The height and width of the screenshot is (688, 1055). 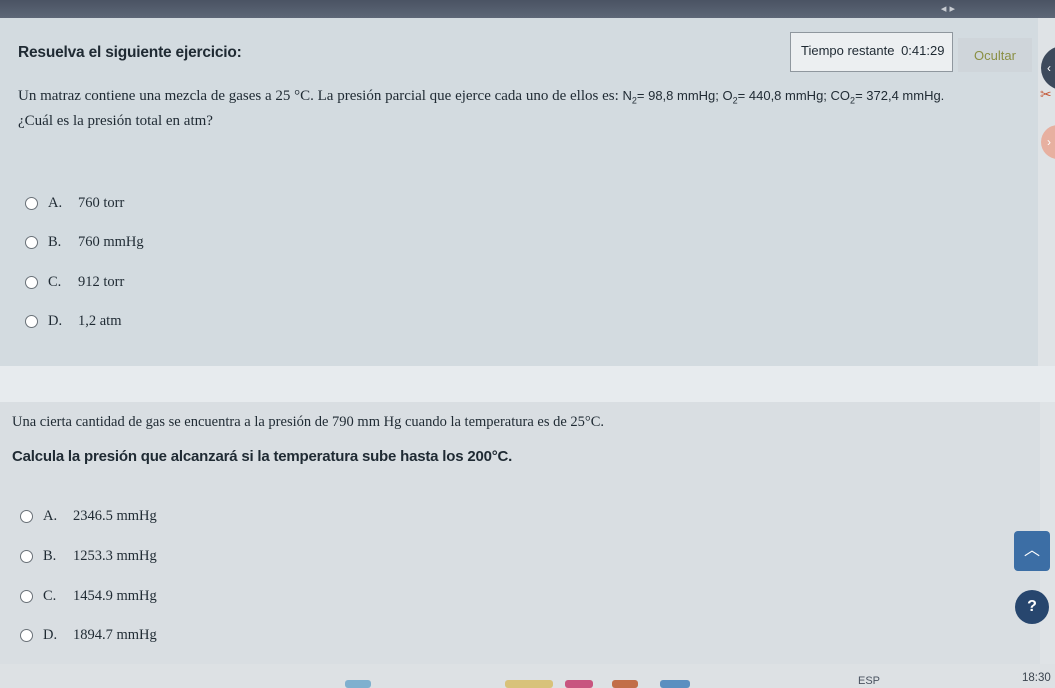 I want to click on taskbar-clock: 18:30, so click(x=1036, y=678).